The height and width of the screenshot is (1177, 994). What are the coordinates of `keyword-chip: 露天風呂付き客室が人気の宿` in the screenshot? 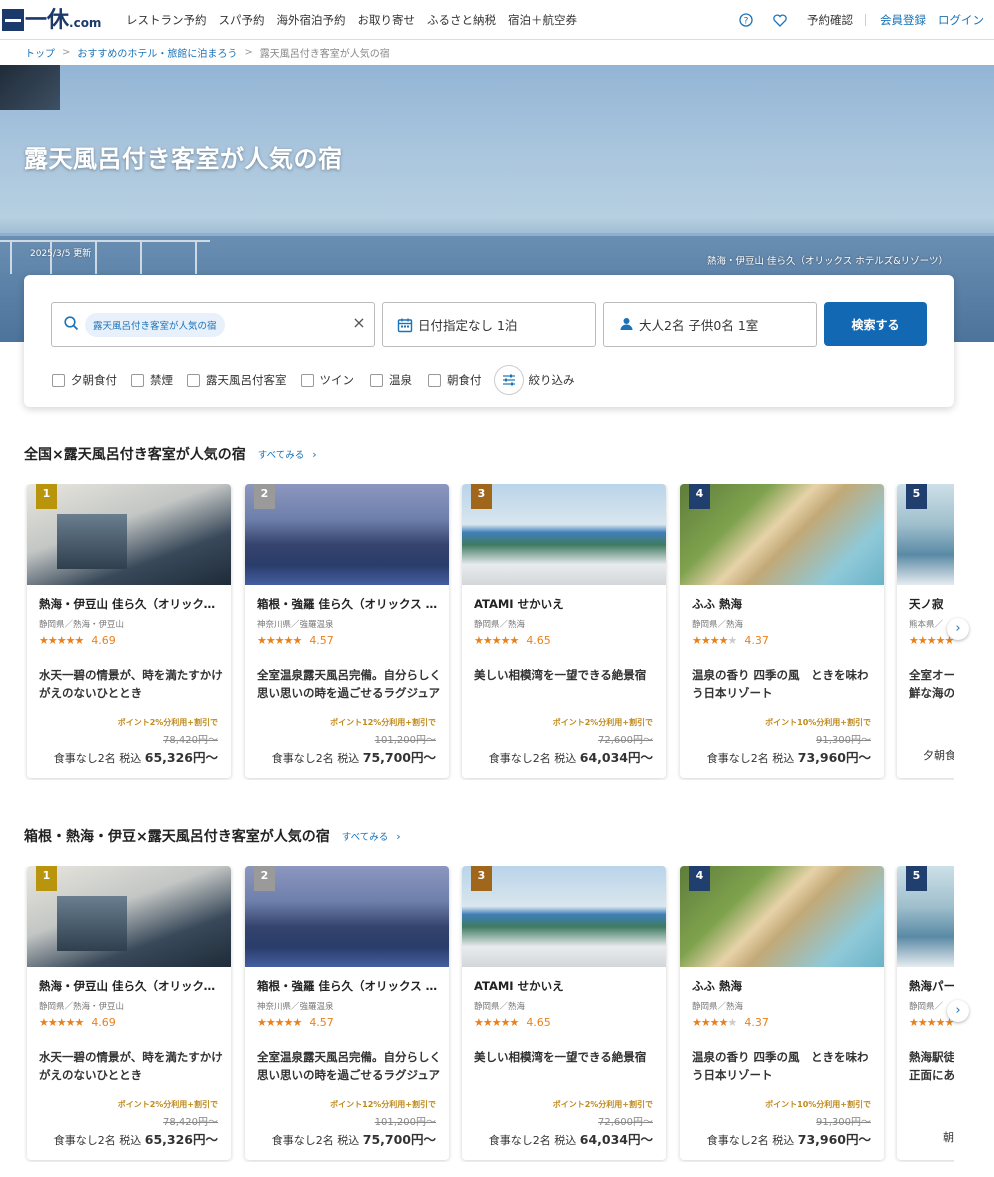 It's located at (155, 324).